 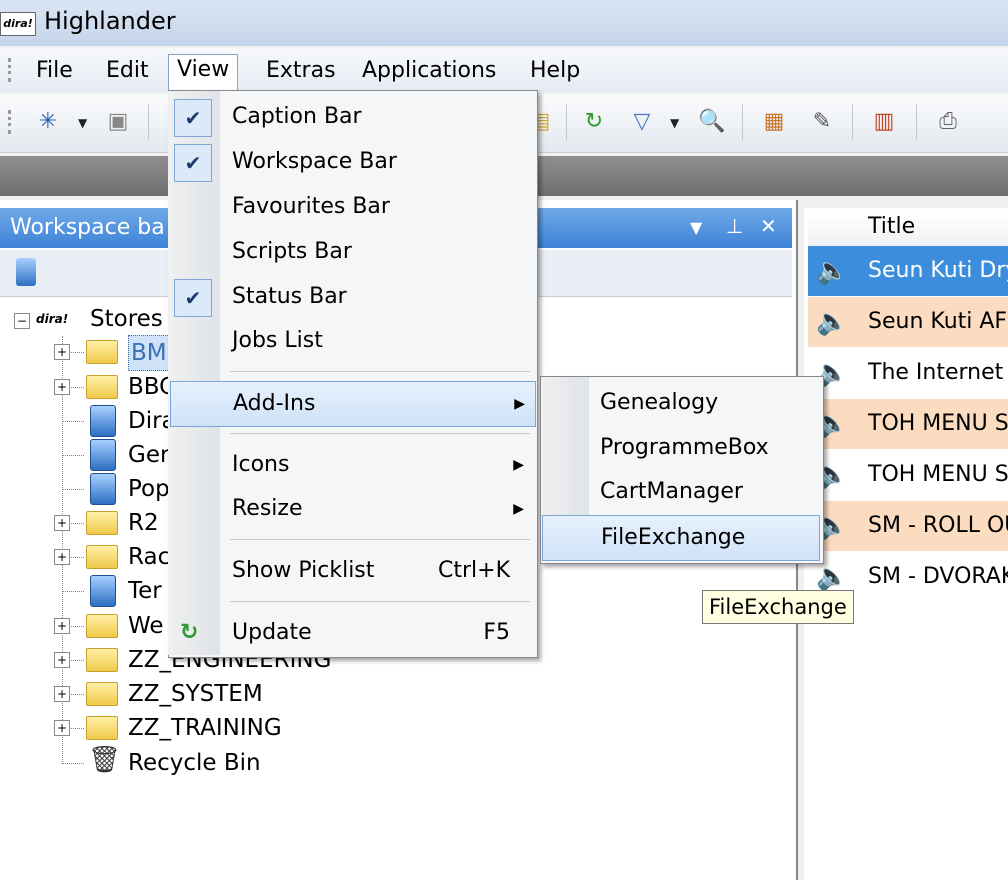 I want to click on menu-extras: Extras, so click(x=301, y=71).